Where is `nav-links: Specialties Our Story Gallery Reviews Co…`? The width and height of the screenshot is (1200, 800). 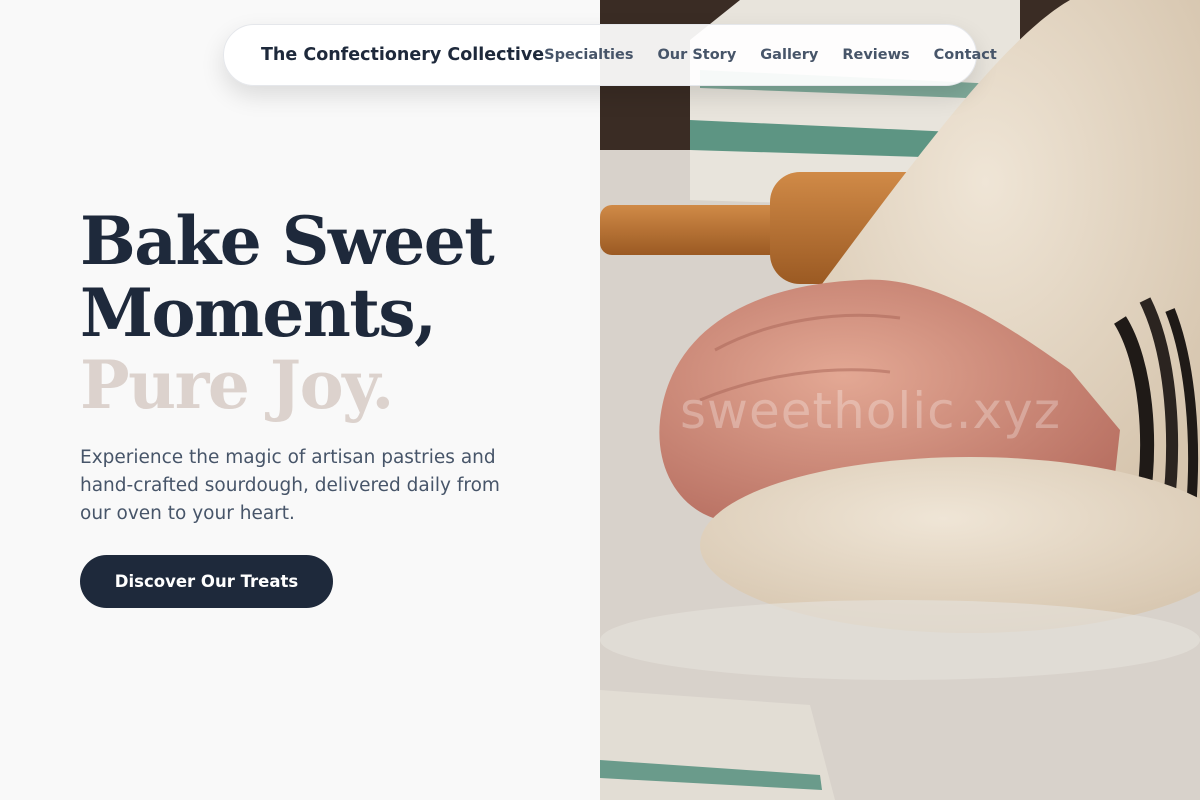 nav-links: Specialties Our Story Gallery Reviews Co… is located at coordinates (770, 55).